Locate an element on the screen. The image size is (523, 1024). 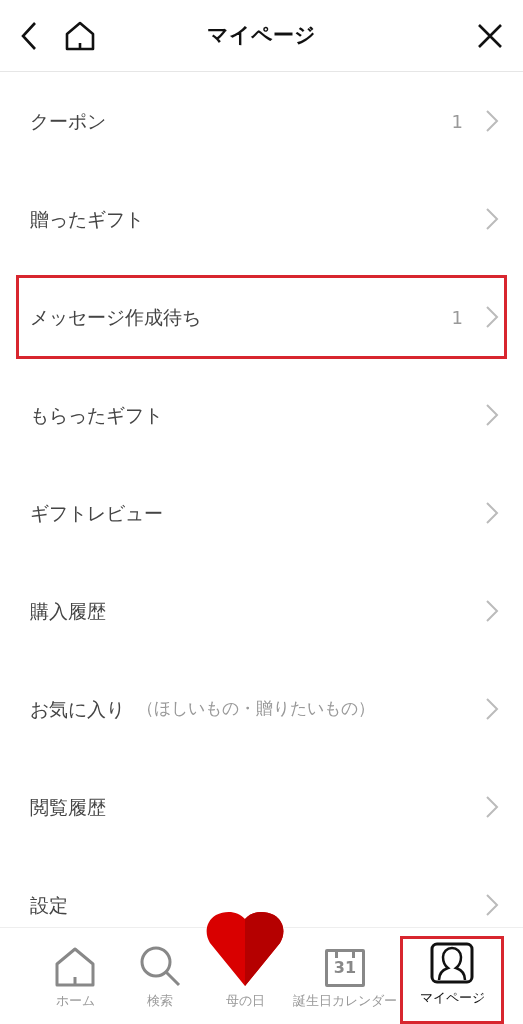
tab-item: 31 誕生日カレンダー is located at coordinates (345, 980).